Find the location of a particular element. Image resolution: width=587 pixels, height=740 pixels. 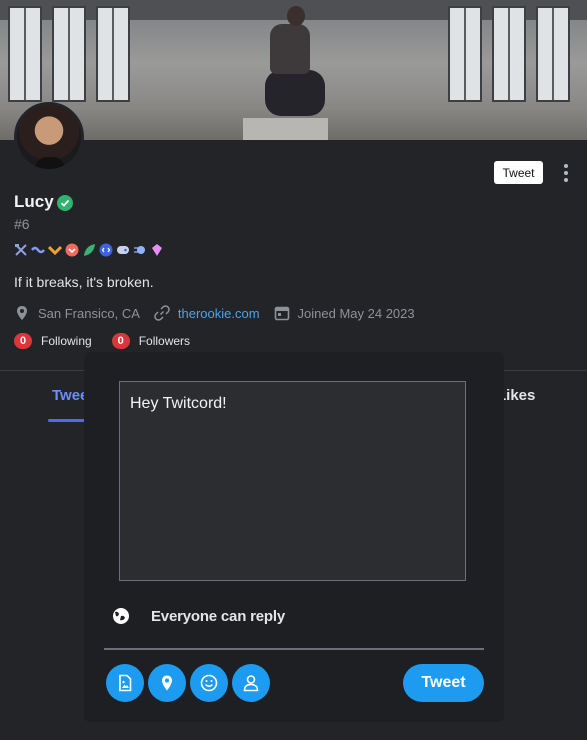

globe-icon is located at coordinates (121, 616).